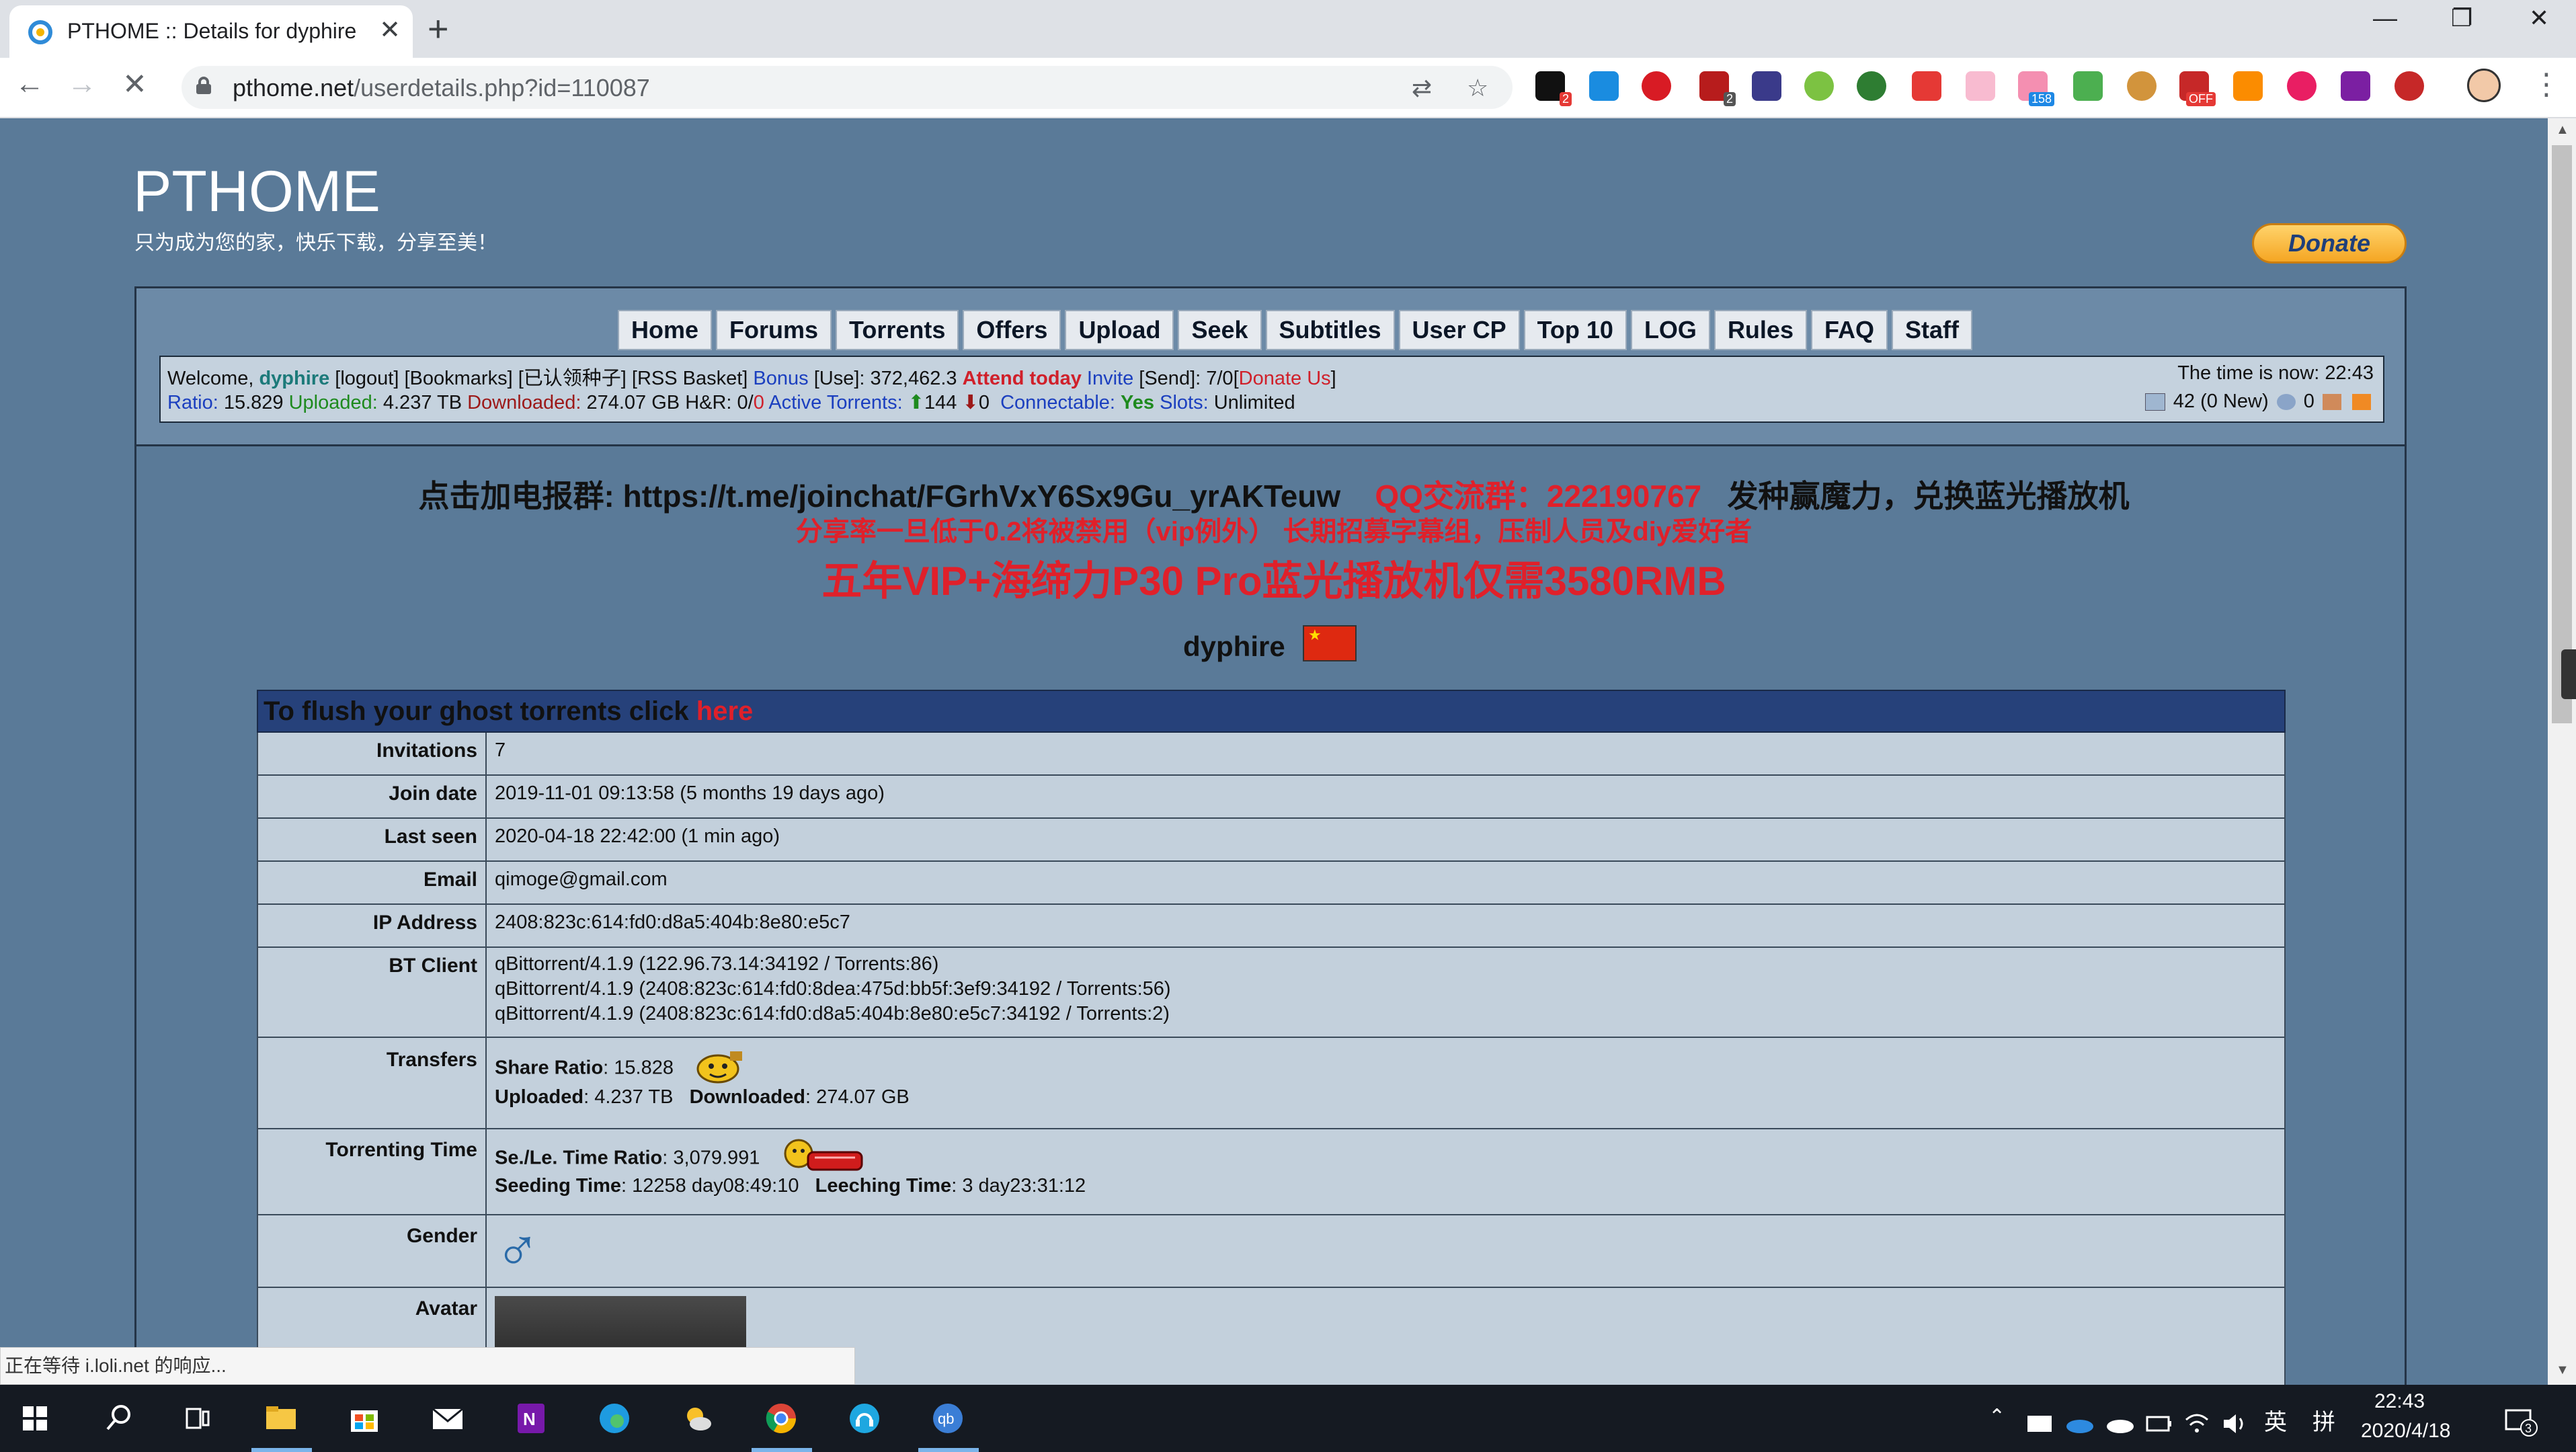 This screenshot has width=2576, height=1452. What do you see at coordinates (2248, 86) in the screenshot?
I see `download-arrow-icon` at bounding box center [2248, 86].